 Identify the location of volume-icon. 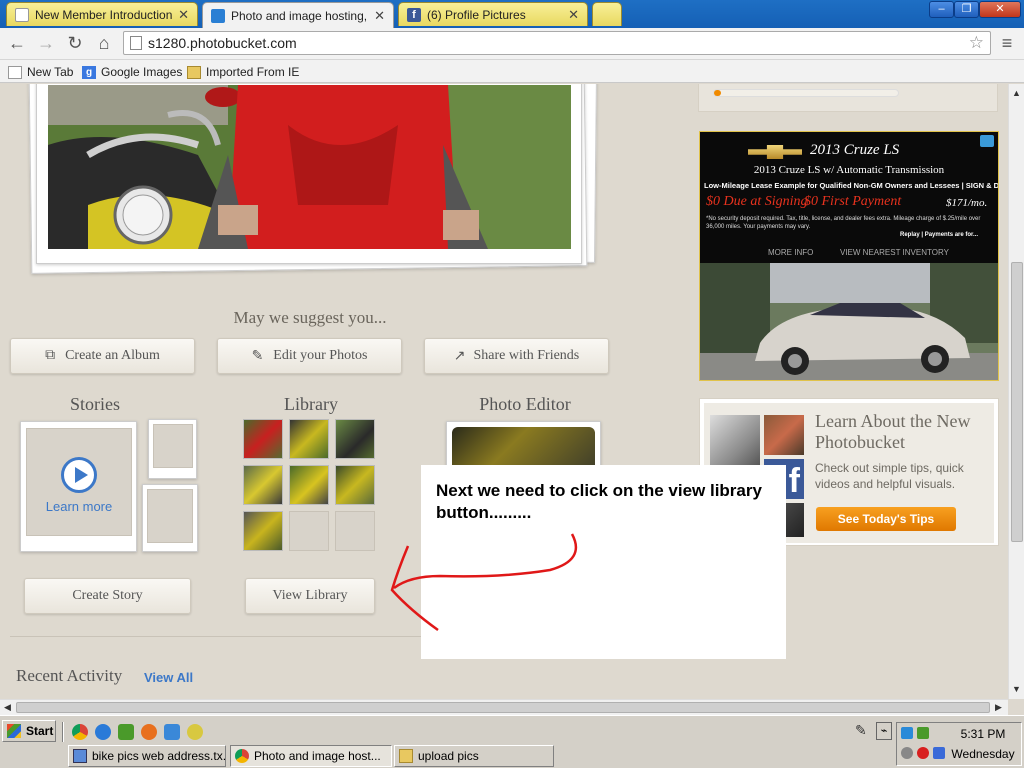
(907, 753).